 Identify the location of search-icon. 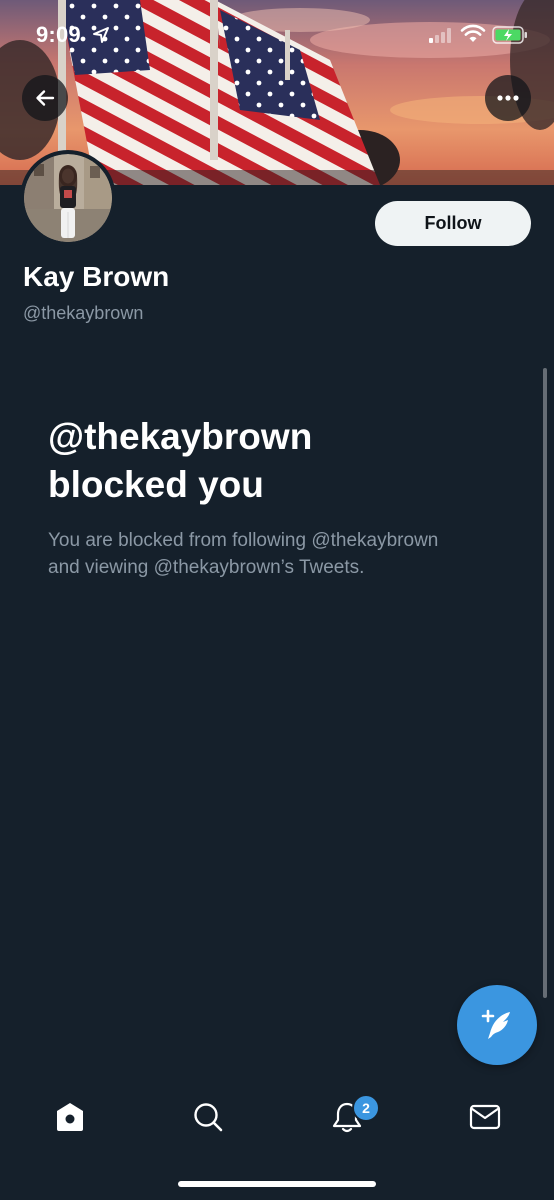
(208, 1117).